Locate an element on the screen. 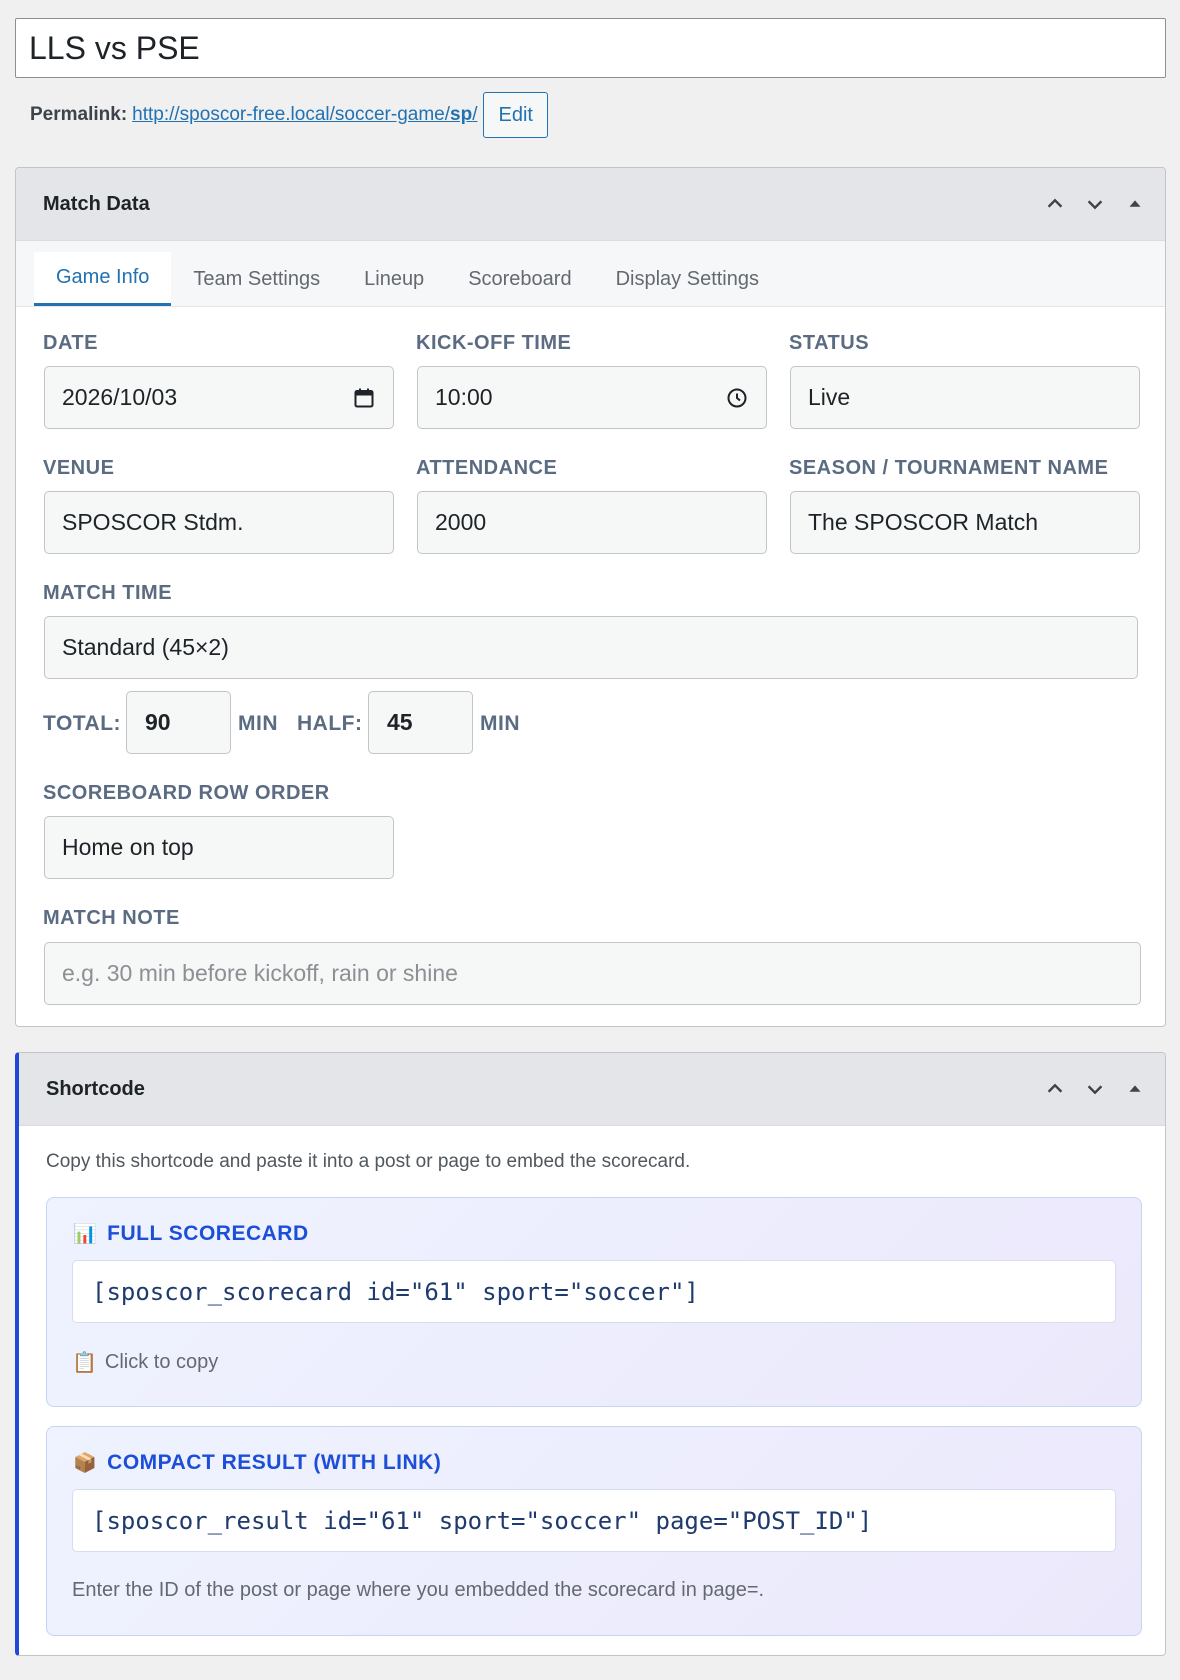 This screenshot has height=1680, width=1180. venue-label: VENUE is located at coordinates (79, 468).